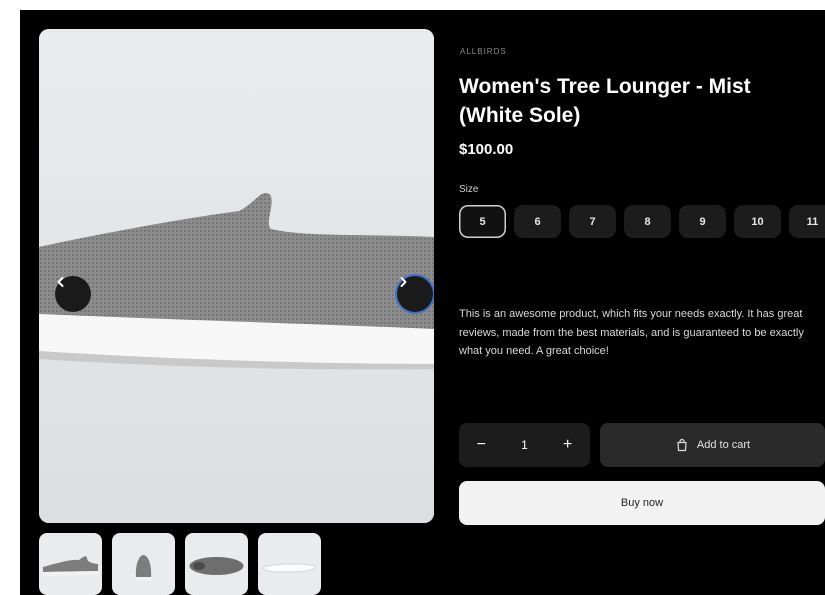  I want to click on product-title: Women's Tree Lounger - Mist (White Sole), so click(605, 101).